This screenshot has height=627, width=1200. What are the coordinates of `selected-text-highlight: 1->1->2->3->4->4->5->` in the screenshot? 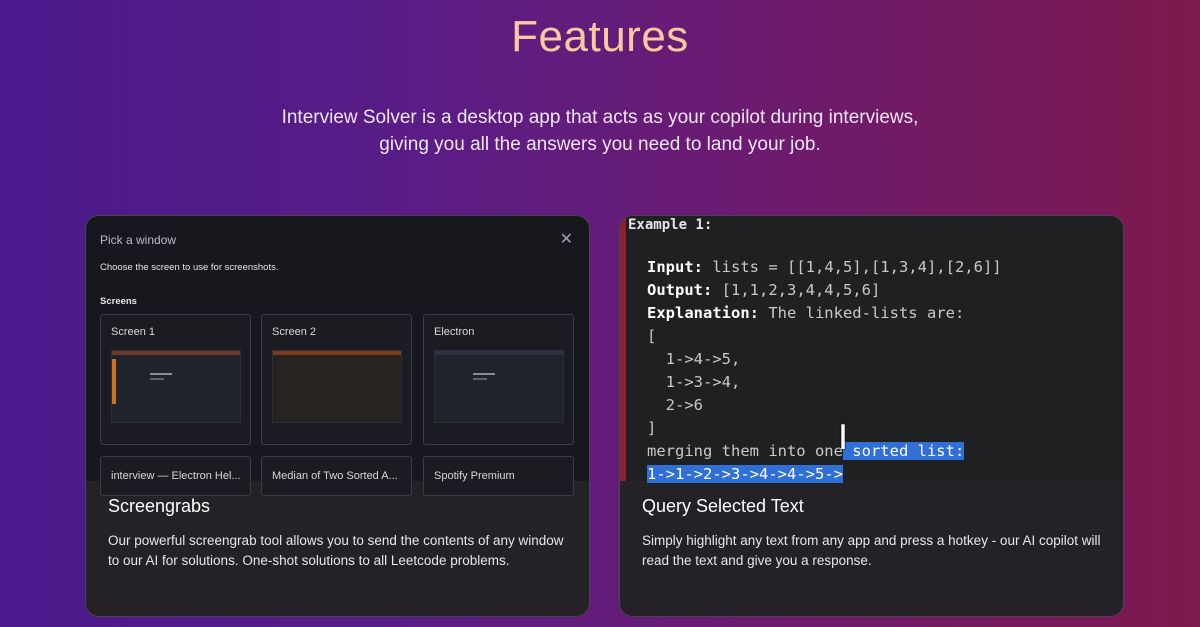 It's located at (745, 474).